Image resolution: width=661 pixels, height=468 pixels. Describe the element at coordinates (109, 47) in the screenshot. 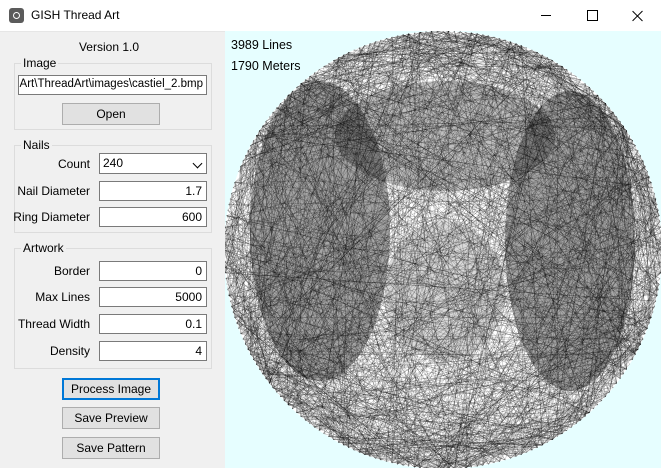

I see `version-label: Version 1.0` at that location.